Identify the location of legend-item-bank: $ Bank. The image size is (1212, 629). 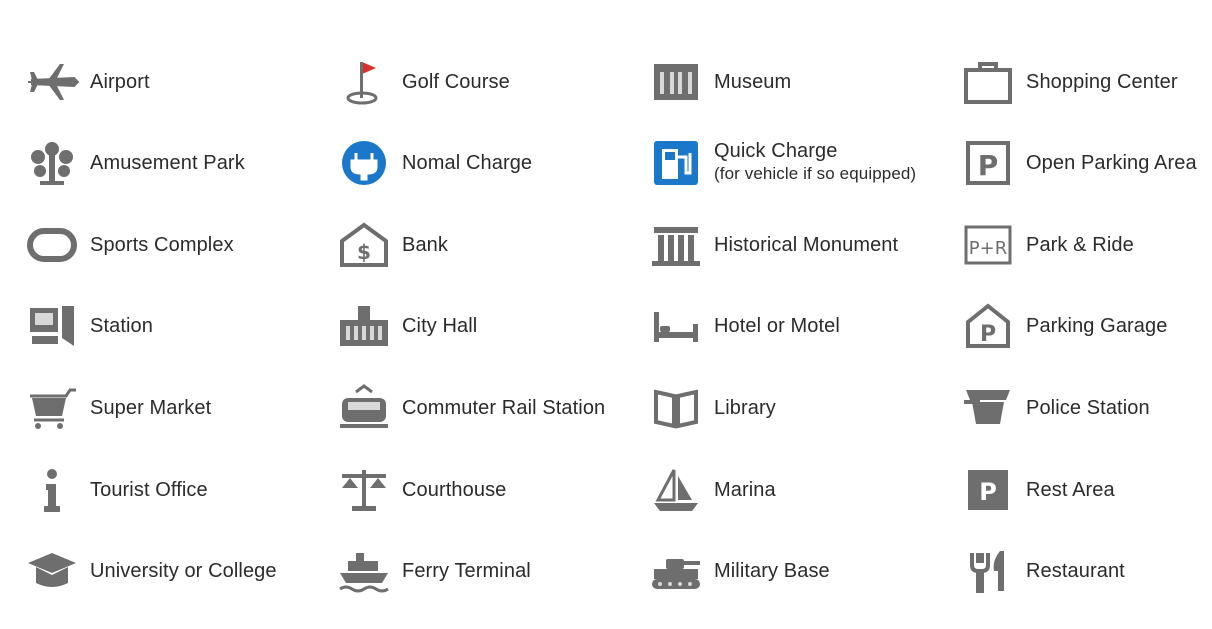
(484, 245).